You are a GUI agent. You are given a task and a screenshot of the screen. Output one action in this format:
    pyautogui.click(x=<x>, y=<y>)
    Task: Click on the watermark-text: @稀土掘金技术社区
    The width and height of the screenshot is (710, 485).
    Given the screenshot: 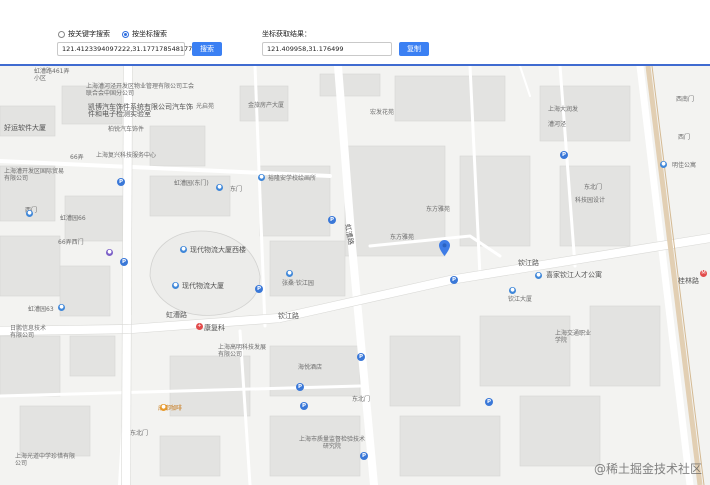 What is the action you would take?
    pyautogui.click(x=647, y=469)
    